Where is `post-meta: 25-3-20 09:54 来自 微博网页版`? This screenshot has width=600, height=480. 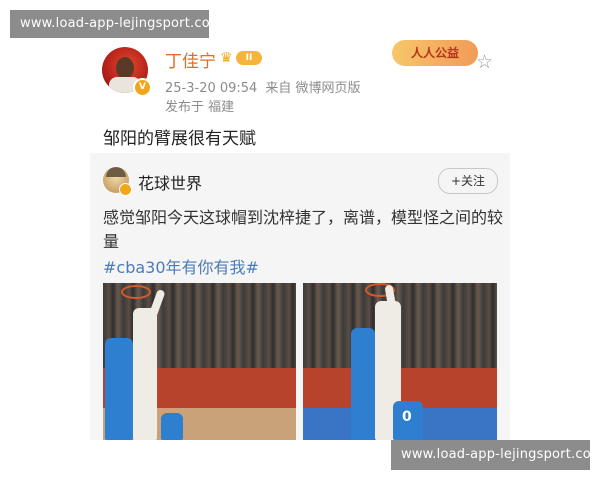 post-meta: 25-3-20 09:54 来自 微博网页版 is located at coordinates (266, 86).